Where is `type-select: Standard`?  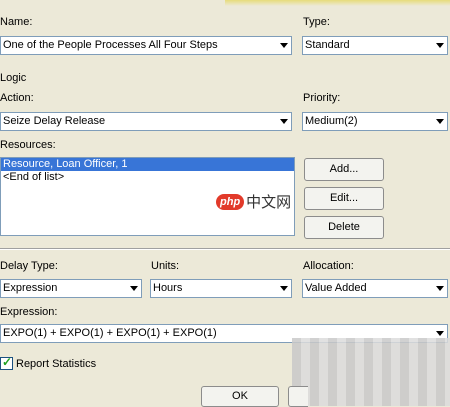
type-select: Standard is located at coordinates (375, 45).